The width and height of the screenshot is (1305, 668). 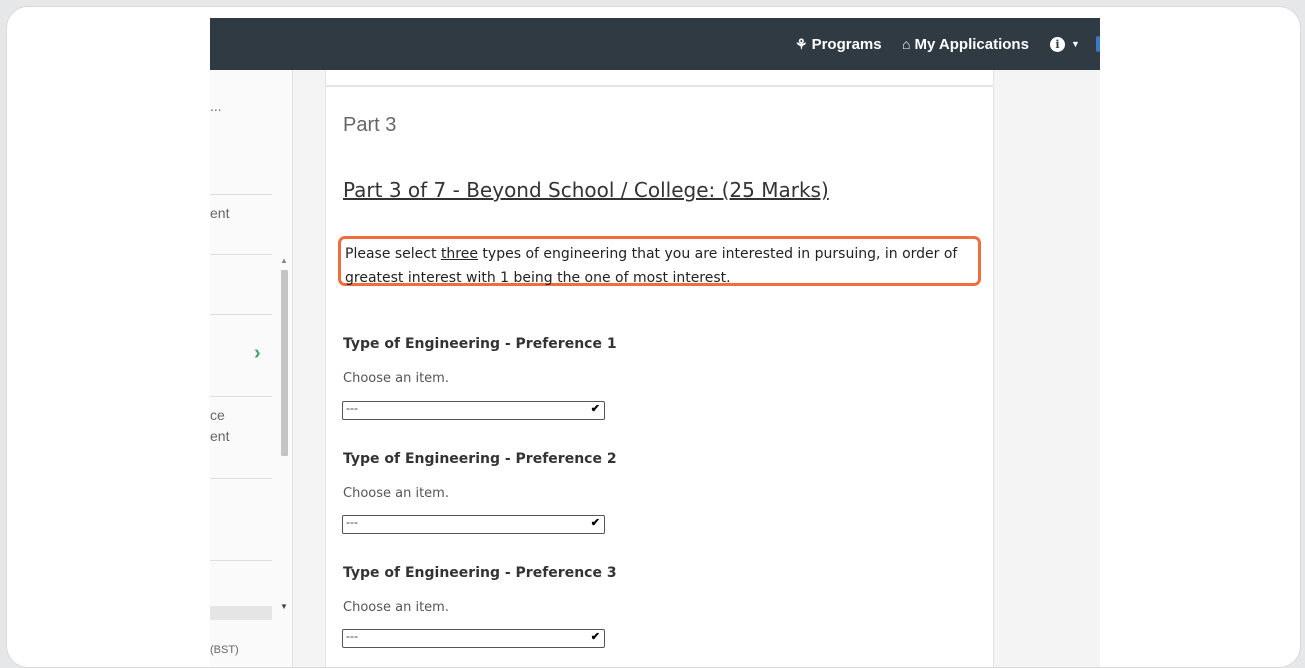 I want to click on sidebar-fragment: (BST), so click(x=224, y=650).